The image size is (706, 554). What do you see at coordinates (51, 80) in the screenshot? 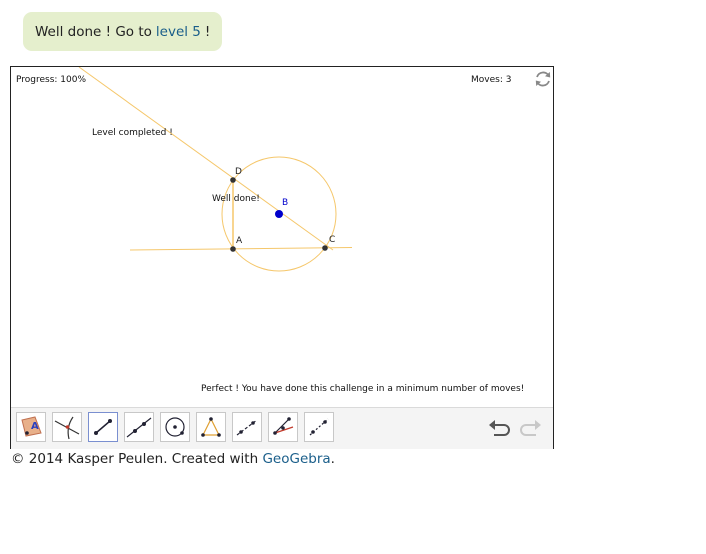
I see `progress-text: Progress: 100%` at bounding box center [51, 80].